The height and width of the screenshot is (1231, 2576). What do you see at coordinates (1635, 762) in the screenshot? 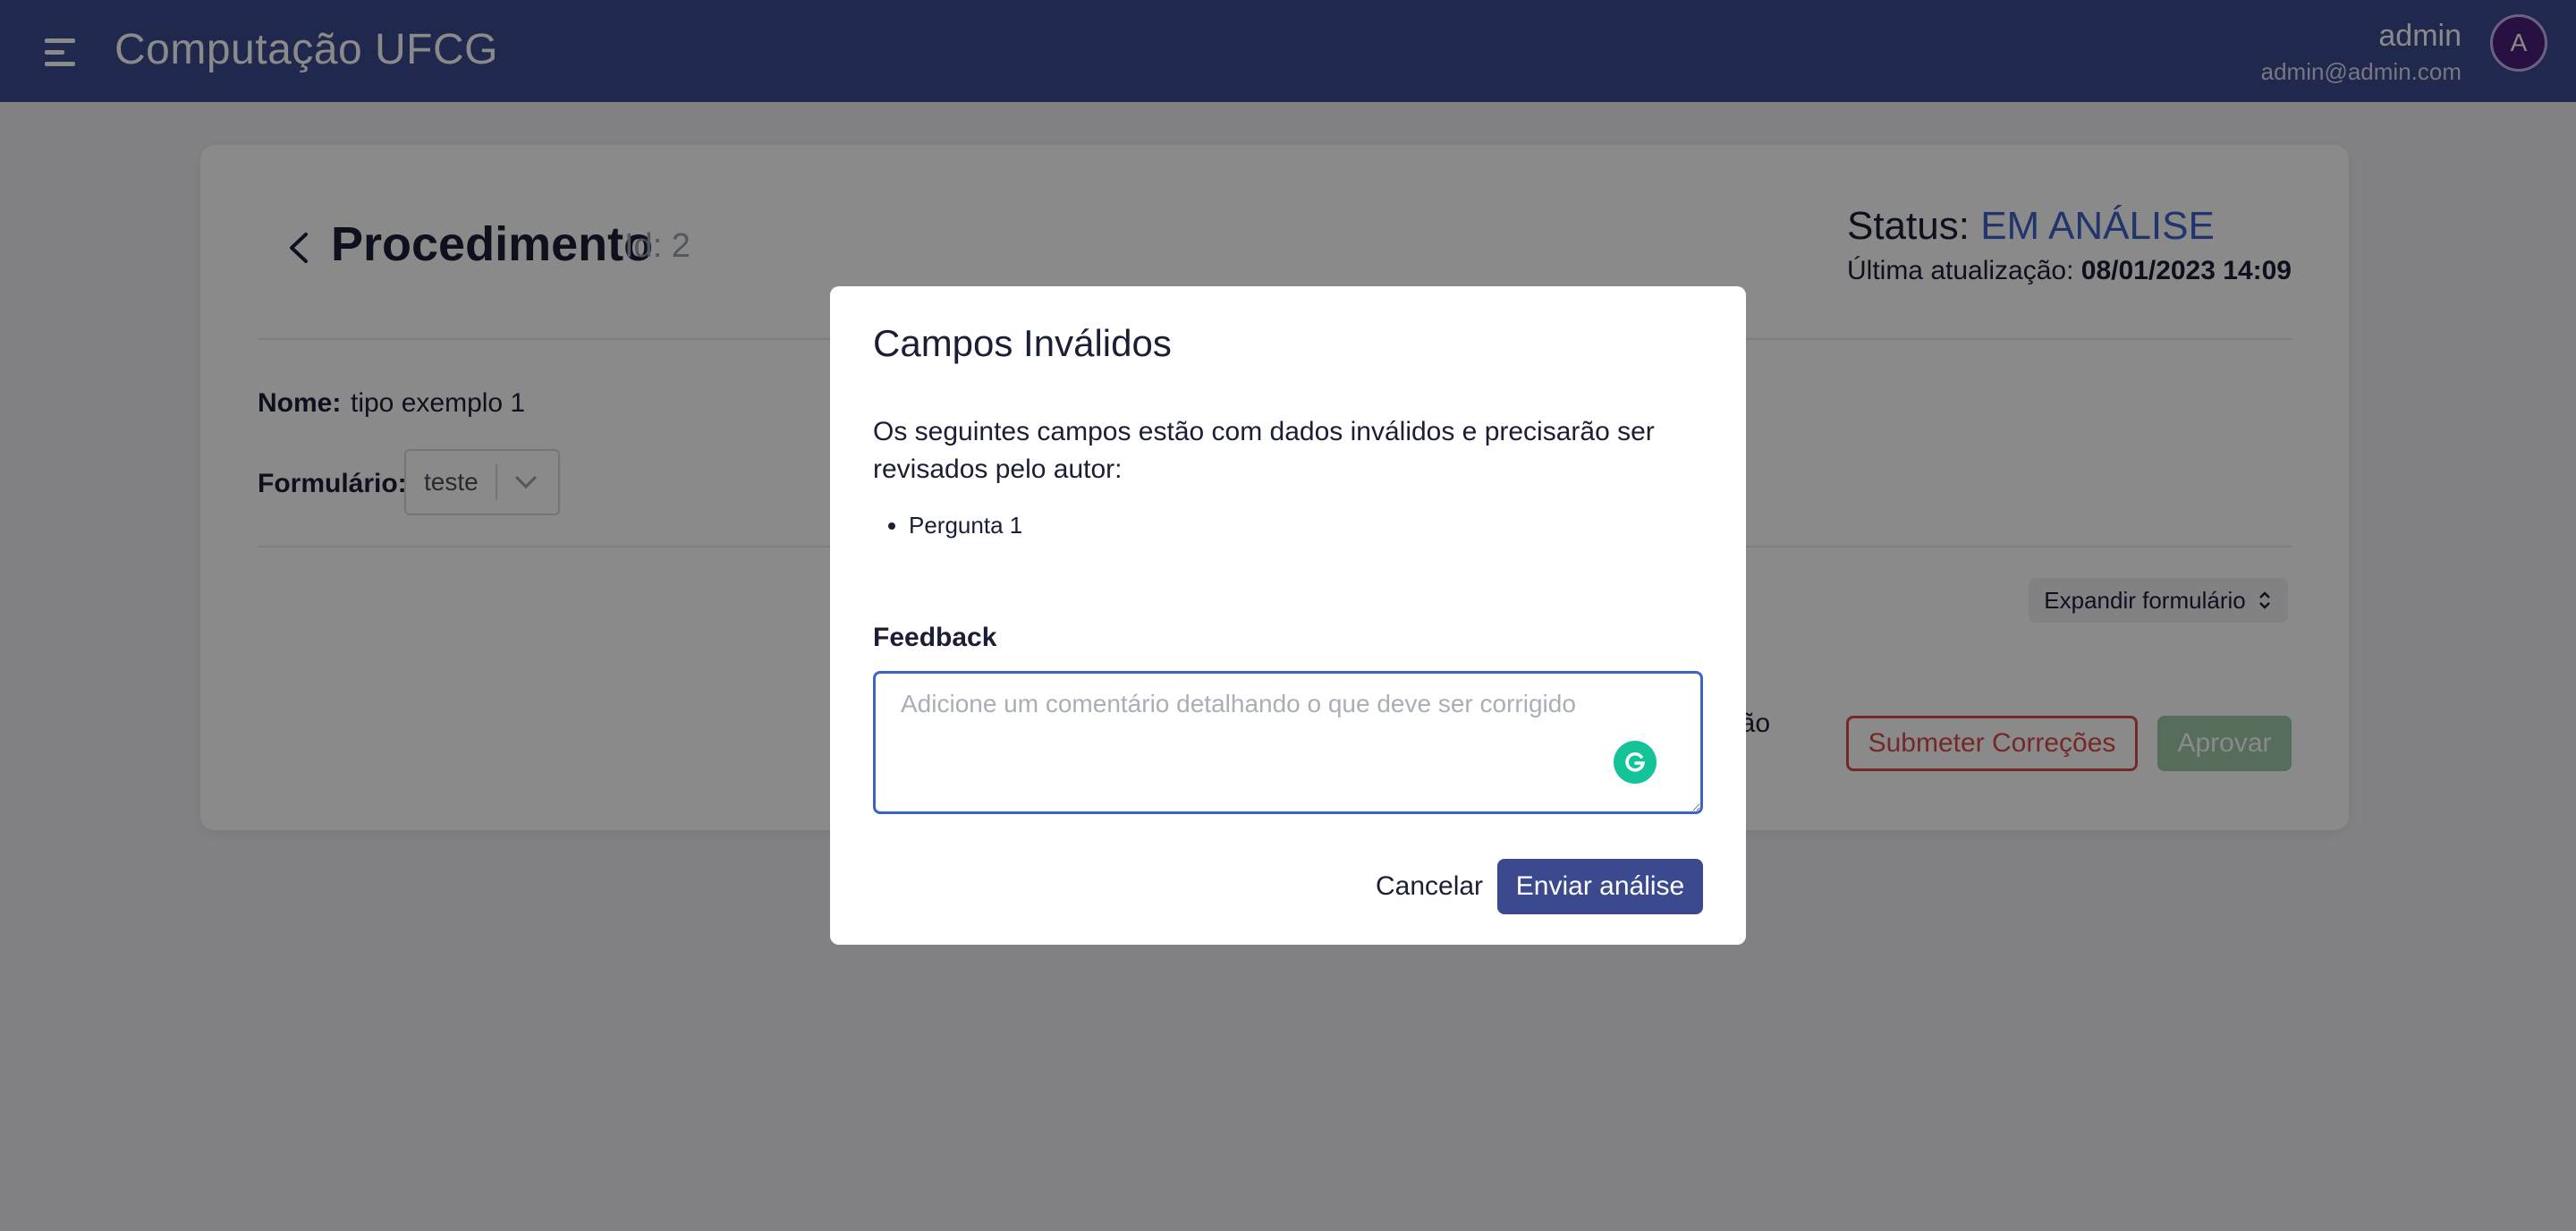
I see `grammarly-icon` at bounding box center [1635, 762].